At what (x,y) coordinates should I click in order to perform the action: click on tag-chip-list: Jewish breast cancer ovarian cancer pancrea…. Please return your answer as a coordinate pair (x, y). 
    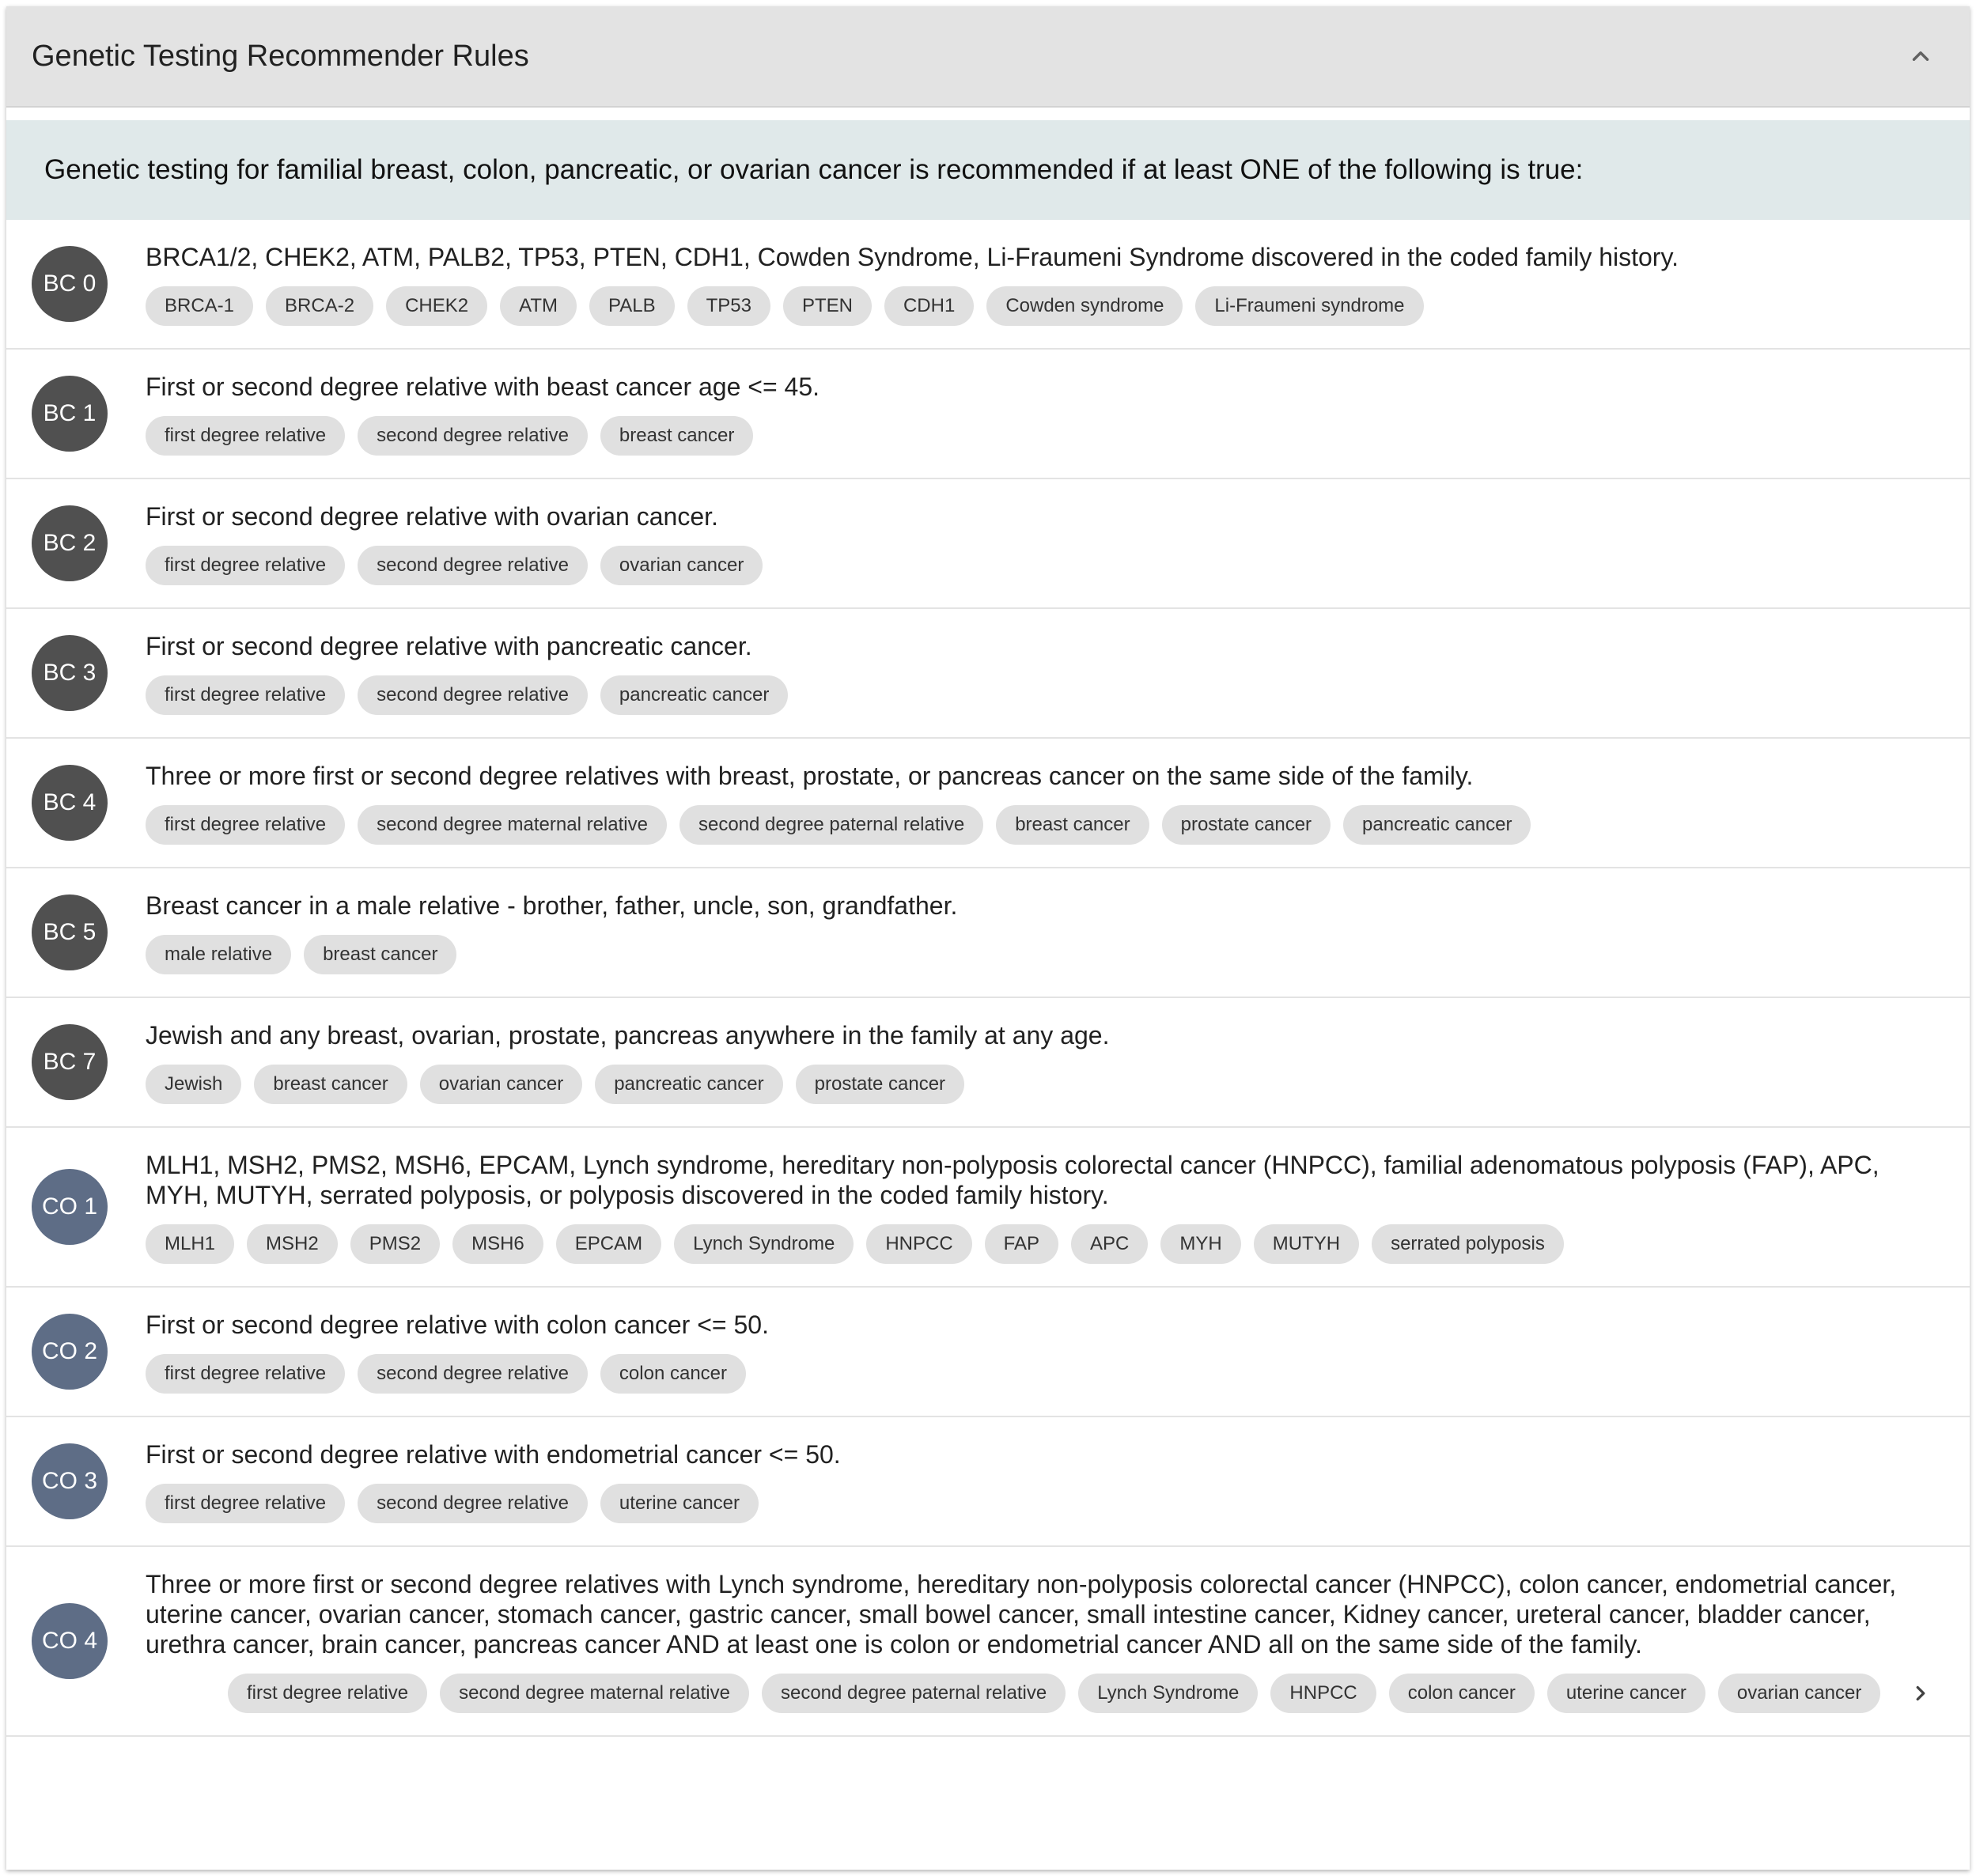
    Looking at the image, I should click on (1045, 1084).